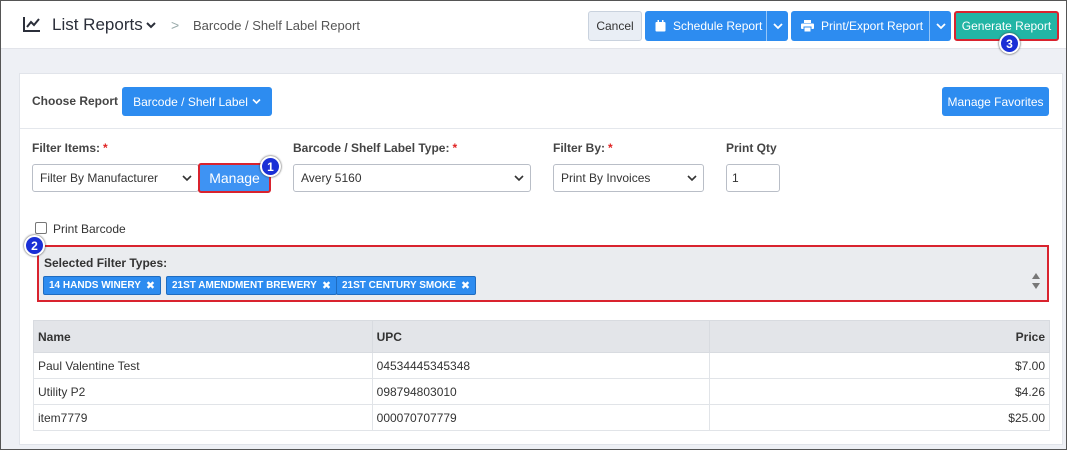  Describe the element at coordinates (879, 417) in the screenshot. I see `cell-price: $25.00` at that location.